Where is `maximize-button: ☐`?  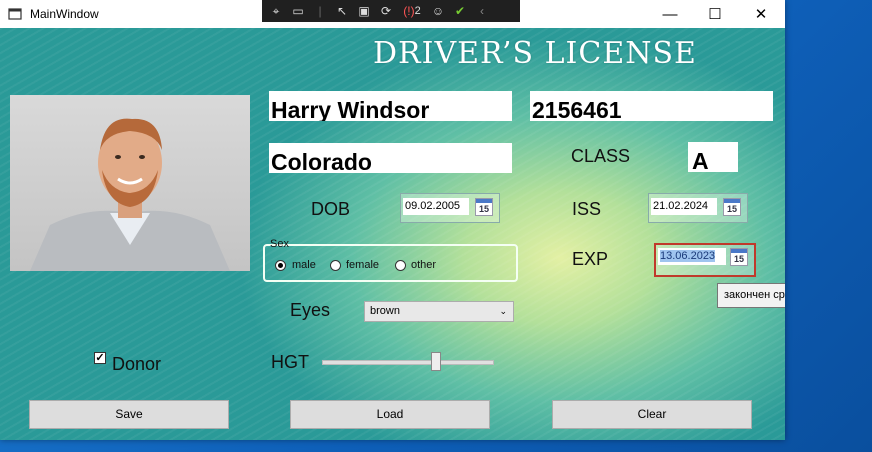
maximize-button: ☐ is located at coordinates (715, 14).